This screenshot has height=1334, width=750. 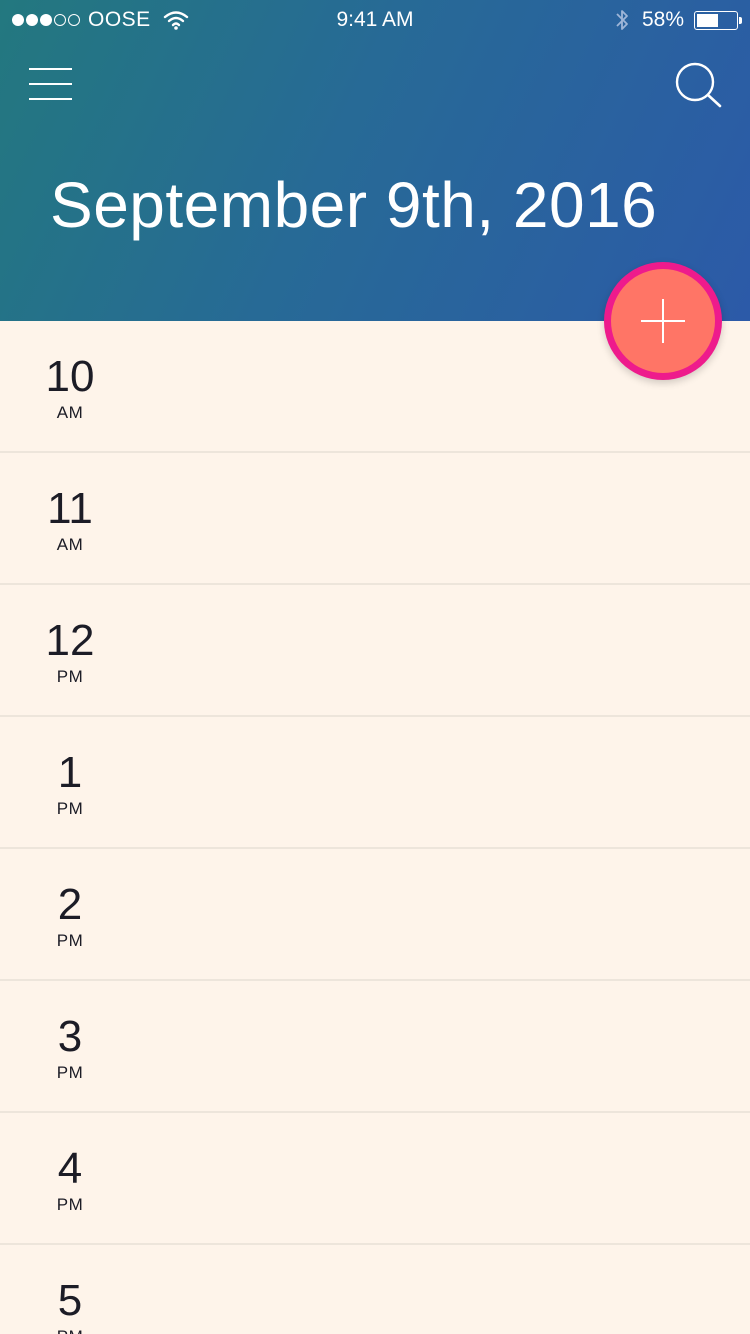 I want to click on page-title: September 9th, 2016, so click(x=354, y=205).